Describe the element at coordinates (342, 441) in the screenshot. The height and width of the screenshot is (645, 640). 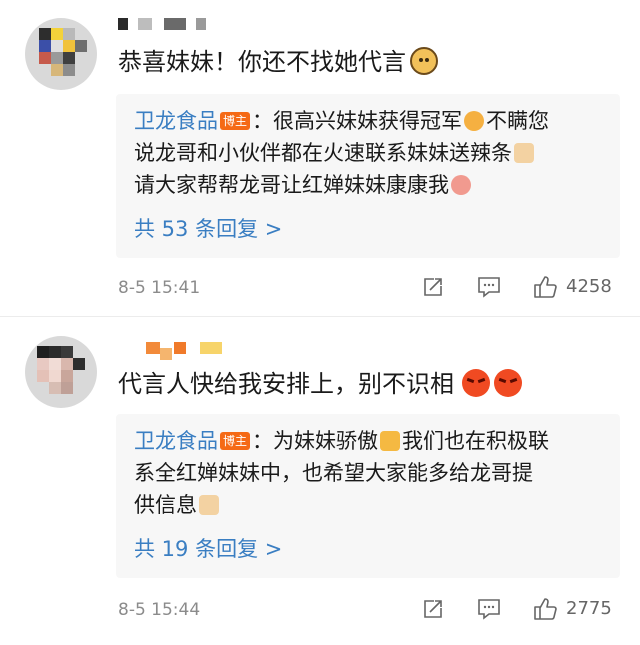
I see `reply-line-1: 卫龙食品 博主 ：为妹妹骄傲 我们也在积极联` at that location.